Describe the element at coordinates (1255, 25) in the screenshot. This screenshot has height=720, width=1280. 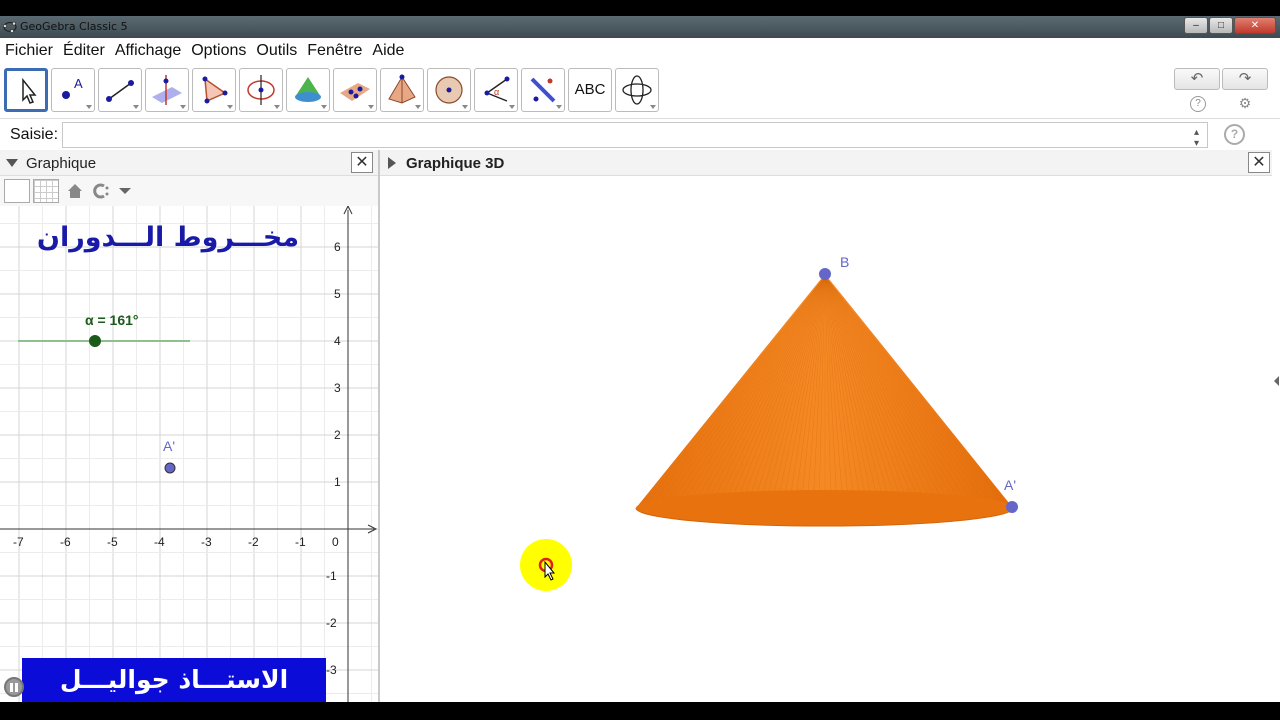
I see `close-window-button: ✕` at that location.